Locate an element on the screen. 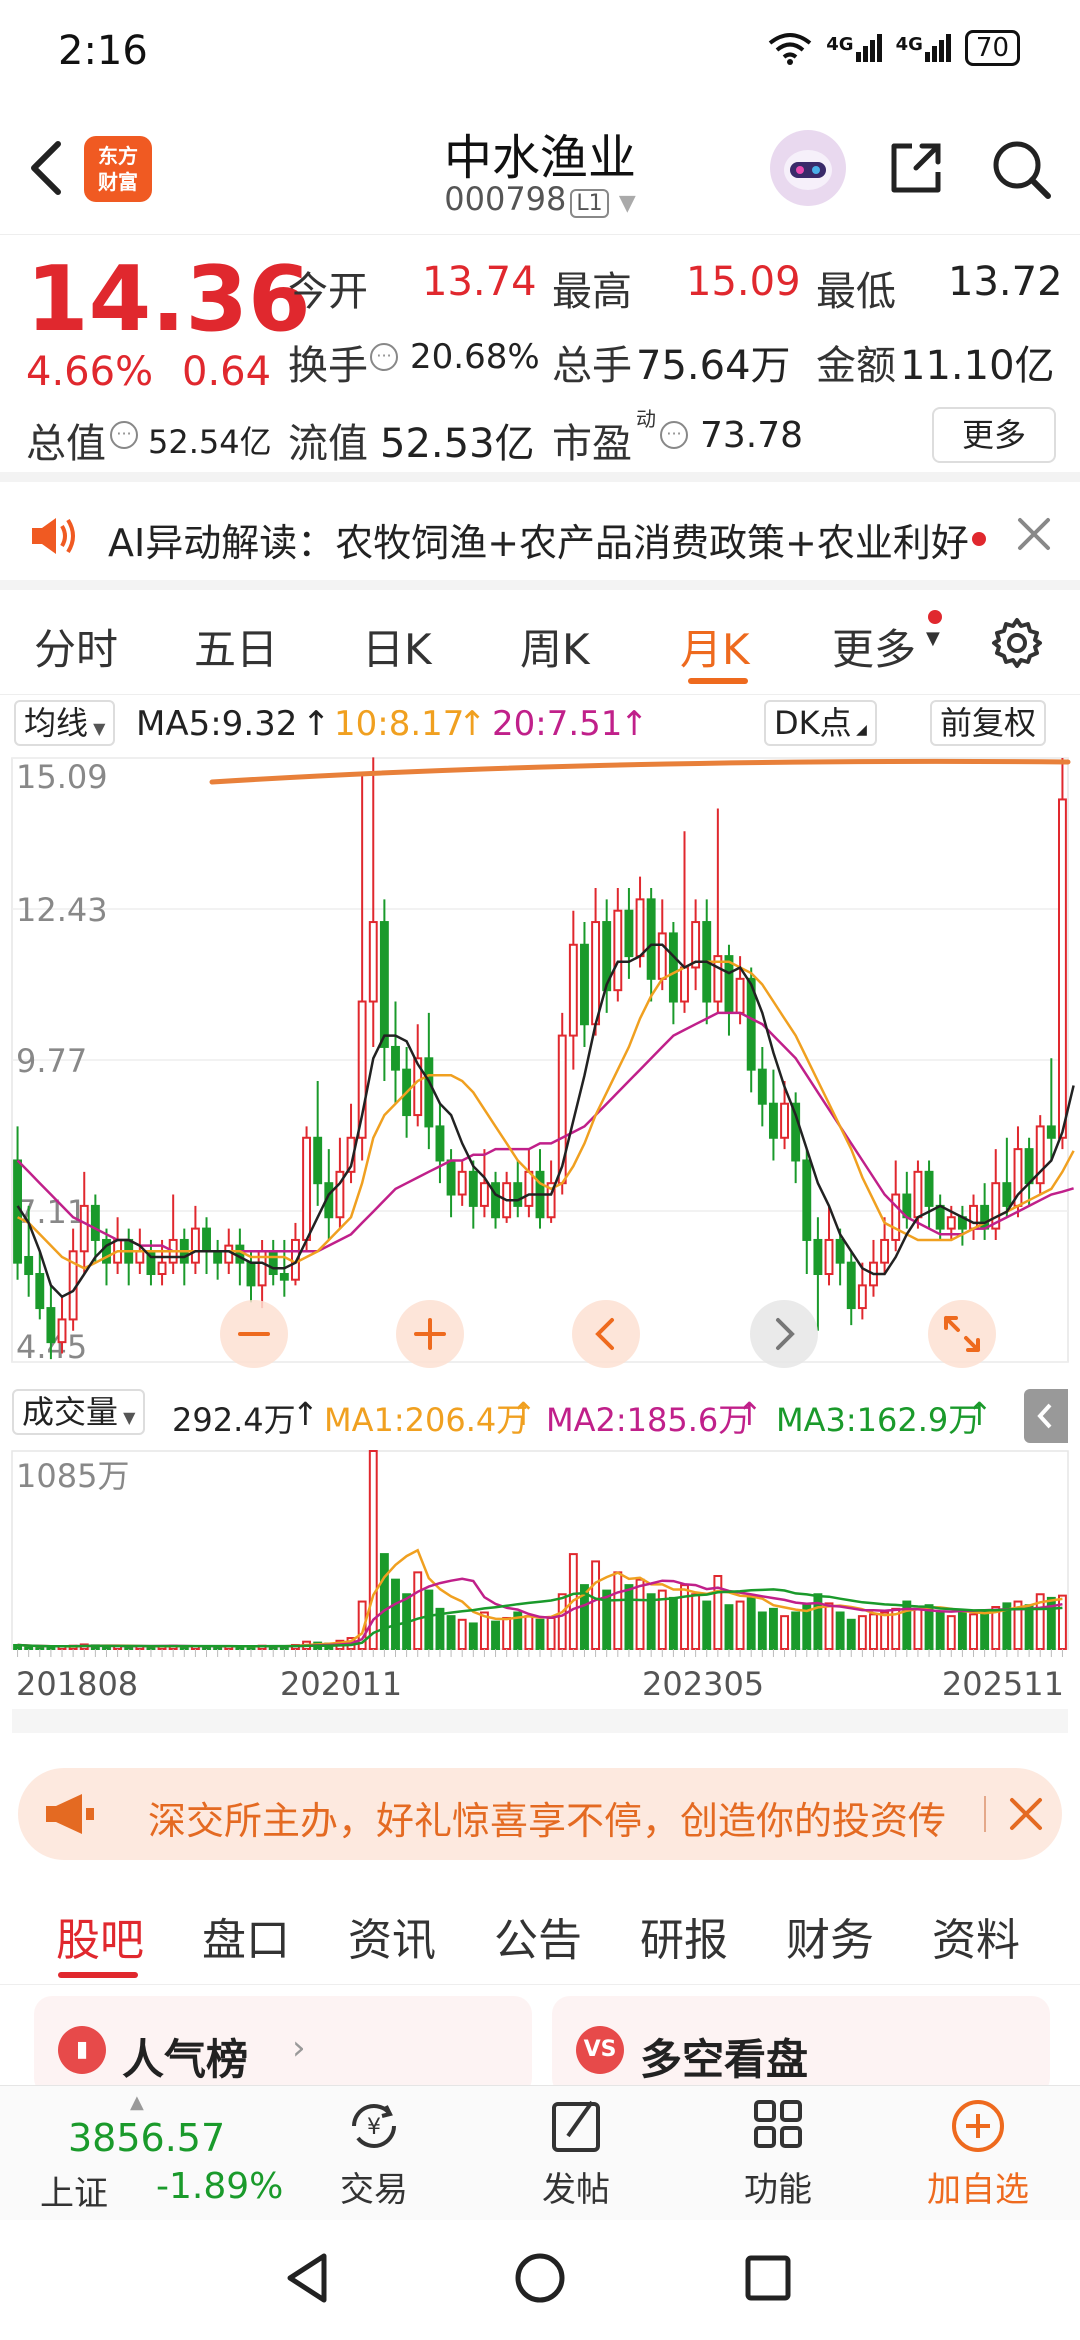 This screenshot has height=2340, width=1080. system-nav-bar is located at coordinates (540, 2280).